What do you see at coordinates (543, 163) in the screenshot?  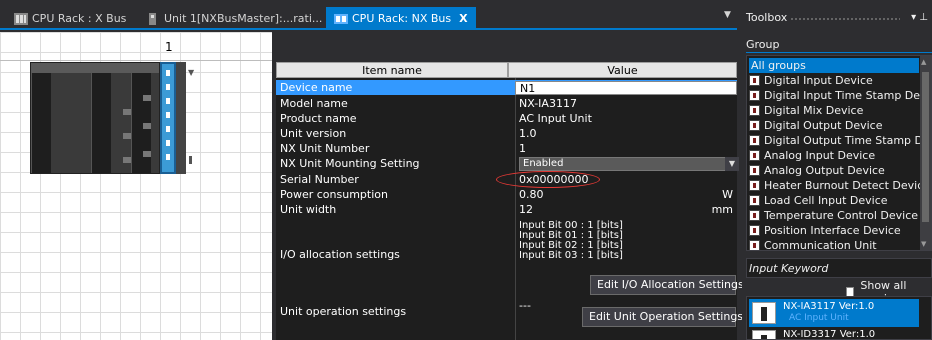 I see `select-value: Enabled` at bounding box center [543, 163].